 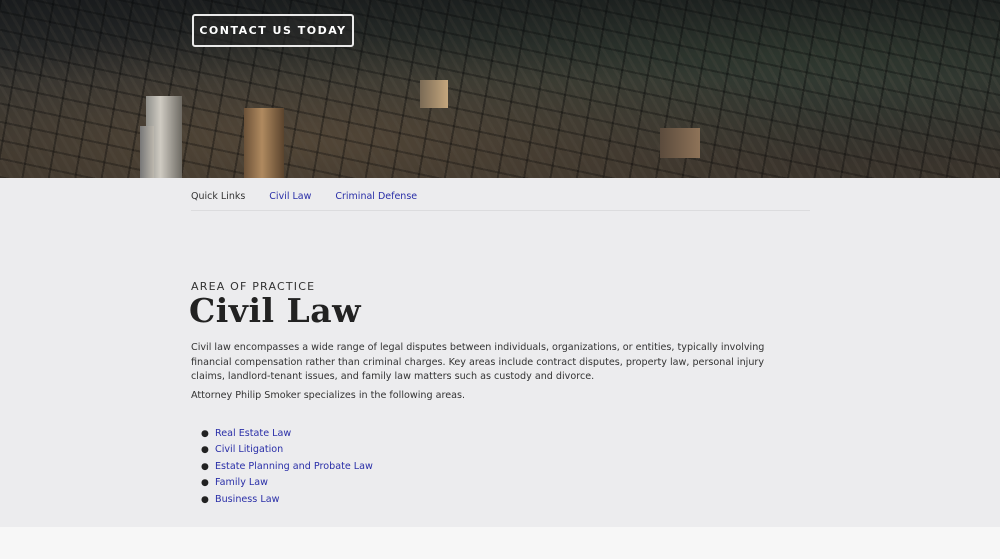 I want to click on contact-us-button: CONTACT US TODAY, so click(x=273, y=30).